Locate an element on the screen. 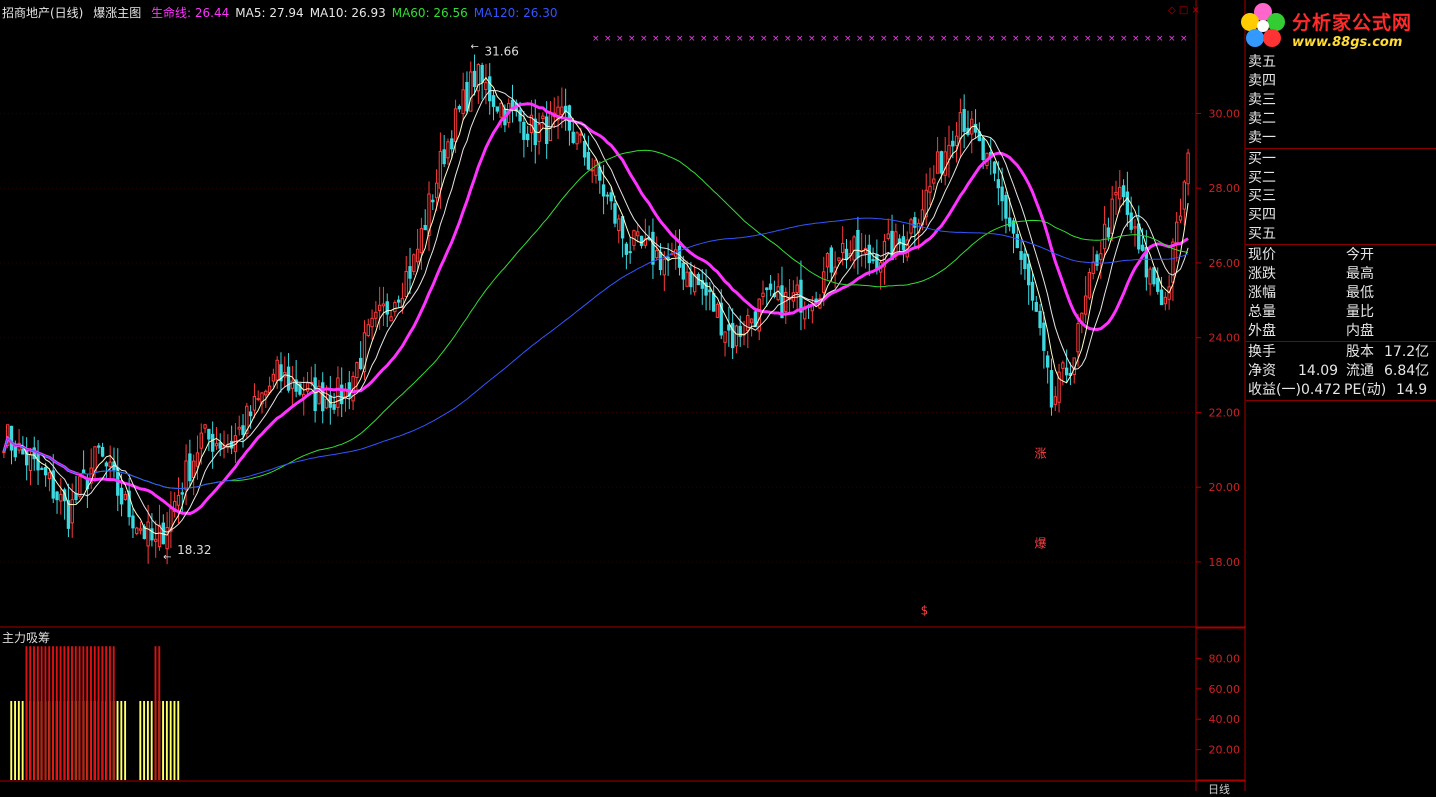  info-value: 14.09 is located at coordinates (1318, 371).